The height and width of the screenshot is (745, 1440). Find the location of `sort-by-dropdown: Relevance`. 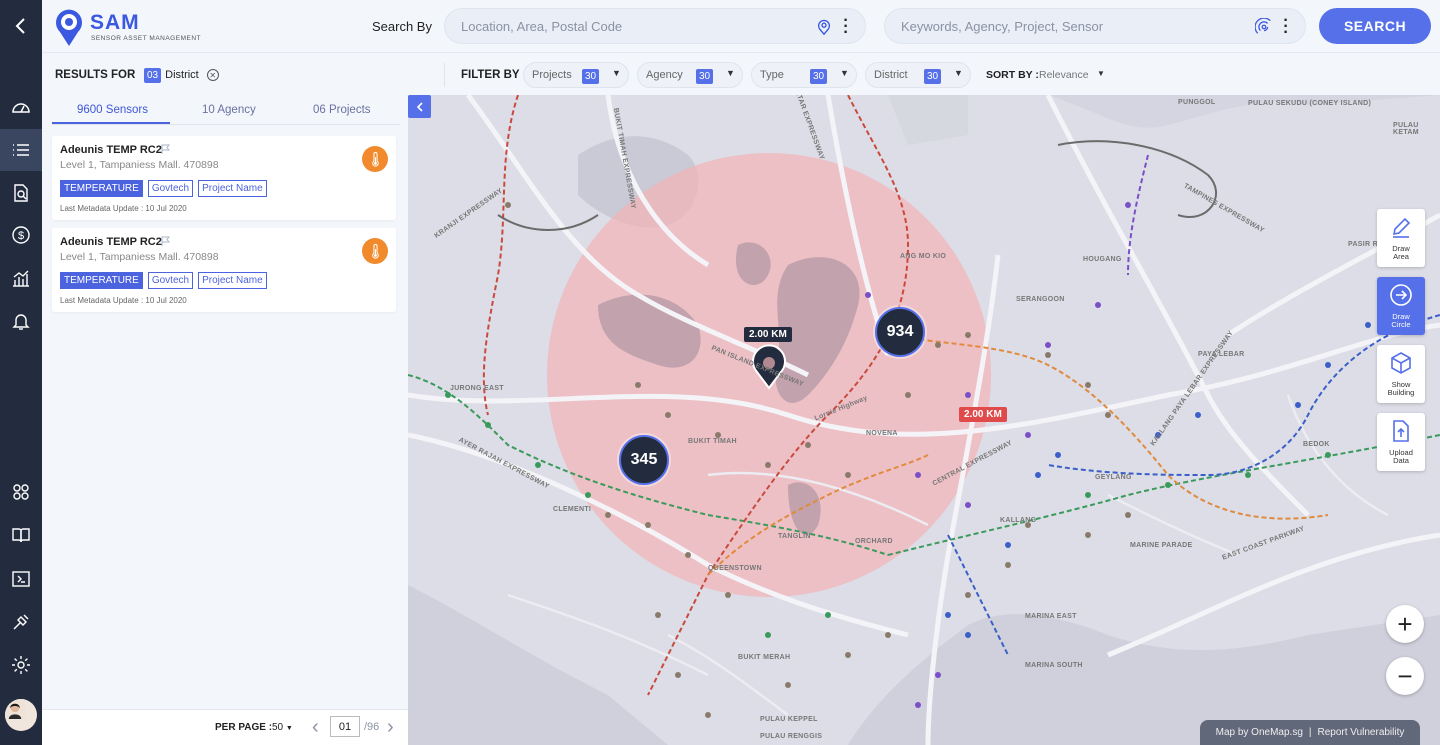

sort-by-dropdown: Relevance is located at coordinates (1064, 75).